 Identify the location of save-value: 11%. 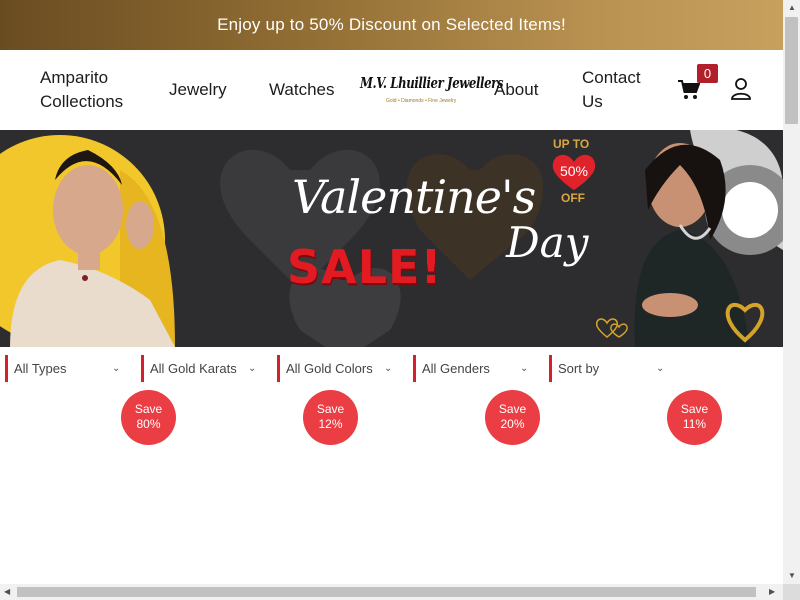
(694, 424).